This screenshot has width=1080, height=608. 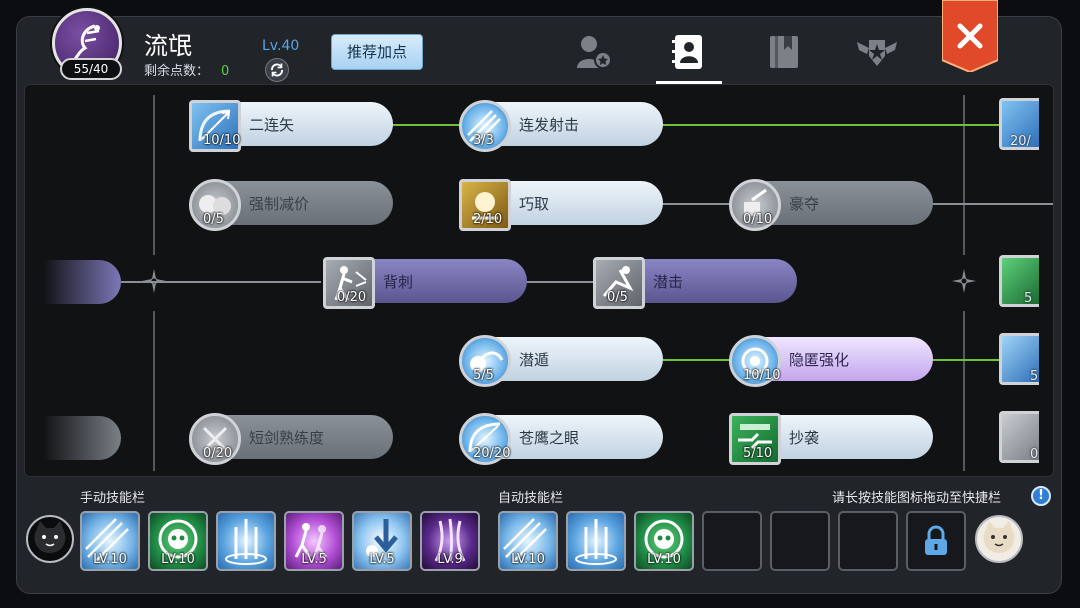 I want to click on tab-skills, so click(x=689, y=57).